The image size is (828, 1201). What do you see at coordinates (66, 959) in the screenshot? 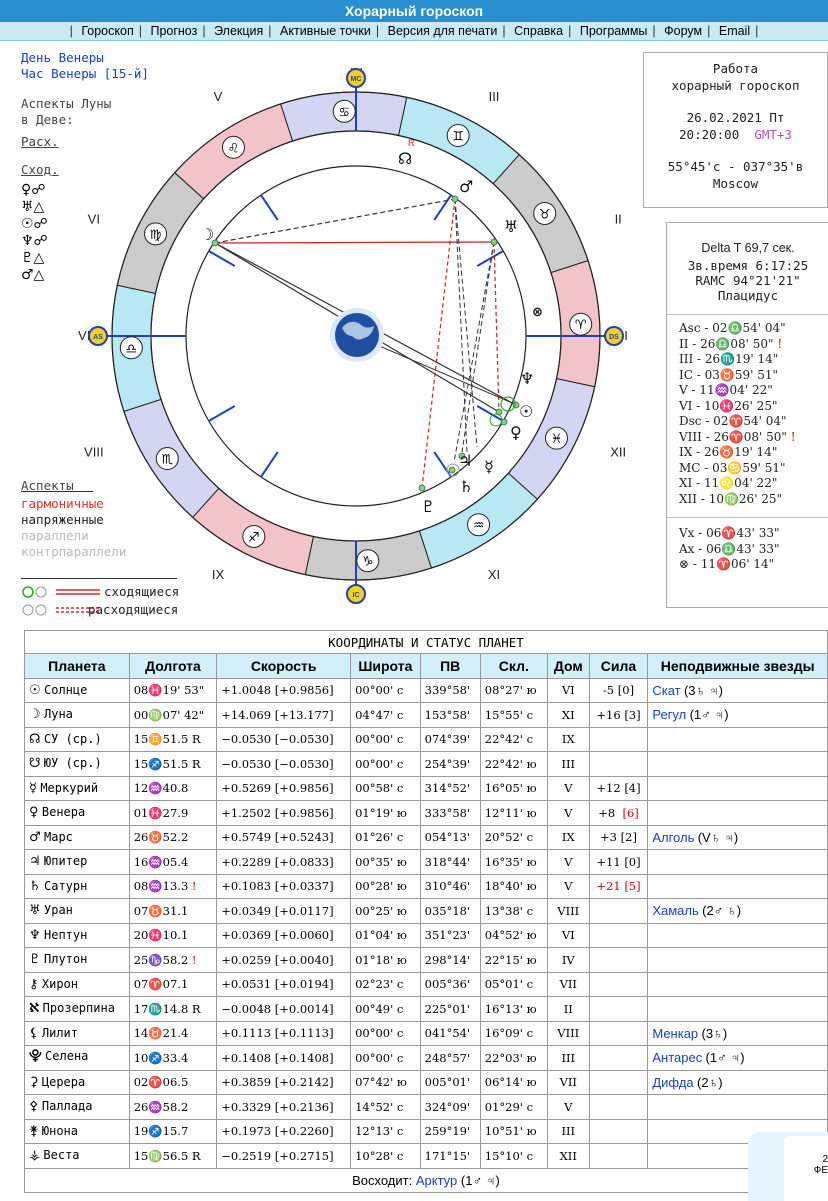
I see `planet-name: Плутон` at bounding box center [66, 959].